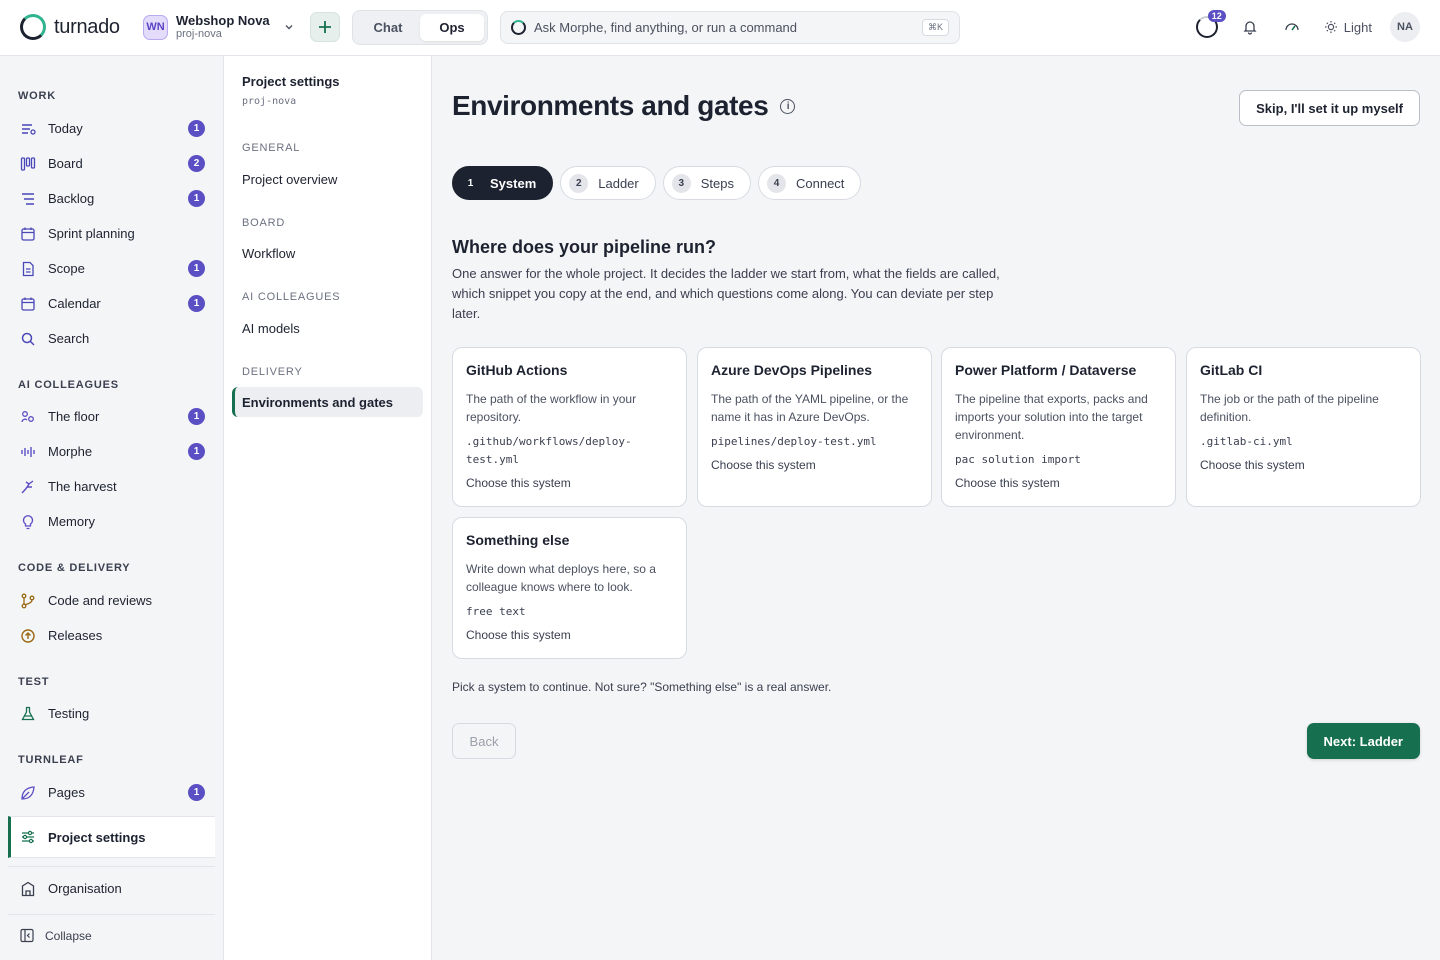 Image resolution: width=1440 pixels, height=960 pixels. I want to click on nav-section-test: TEST, so click(34, 682).